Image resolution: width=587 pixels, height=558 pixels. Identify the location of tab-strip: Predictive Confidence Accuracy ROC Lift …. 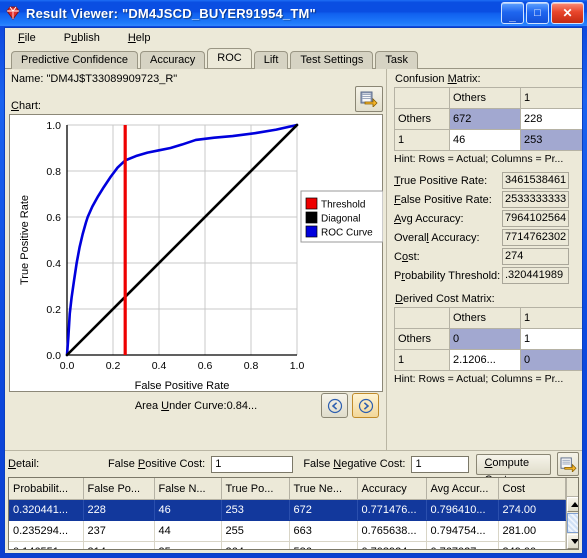
(293, 58).